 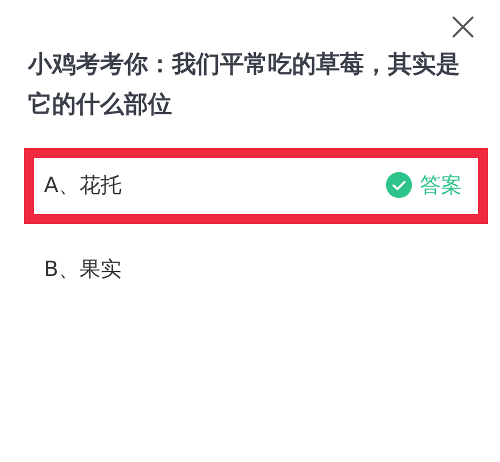 What do you see at coordinates (83, 269) in the screenshot?
I see `option-label: B、果实` at bounding box center [83, 269].